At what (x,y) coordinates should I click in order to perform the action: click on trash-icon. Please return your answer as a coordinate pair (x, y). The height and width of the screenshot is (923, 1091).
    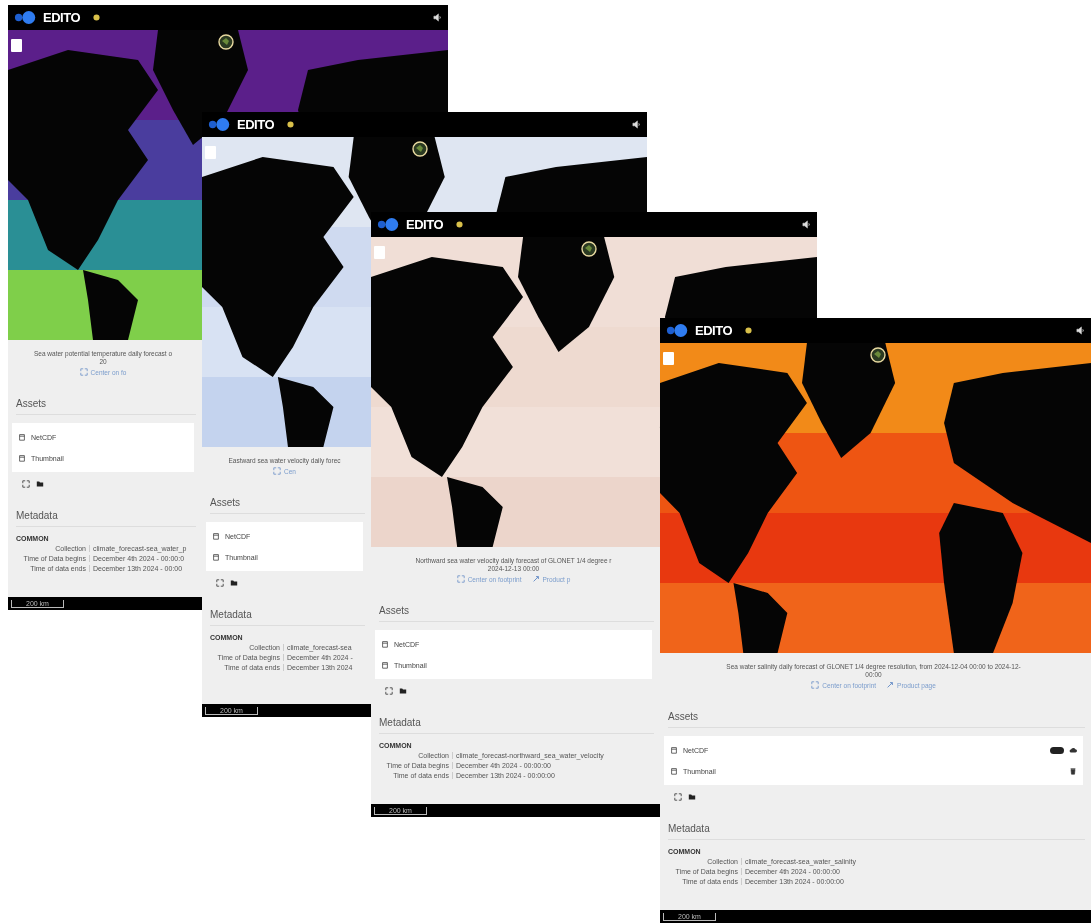
    Looking at the image, I should click on (1073, 771).